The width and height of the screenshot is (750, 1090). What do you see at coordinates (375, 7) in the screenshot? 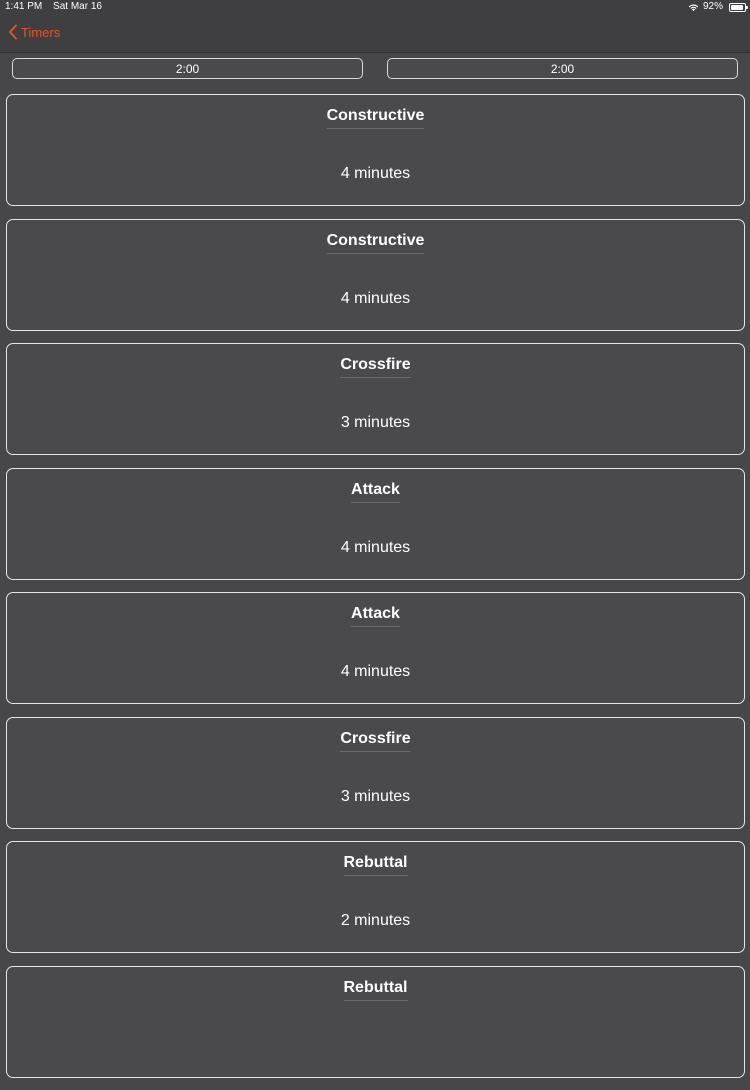
I see `status-bar: 1:41 PM Sat Mar 16 92%` at bounding box center [375, 7].